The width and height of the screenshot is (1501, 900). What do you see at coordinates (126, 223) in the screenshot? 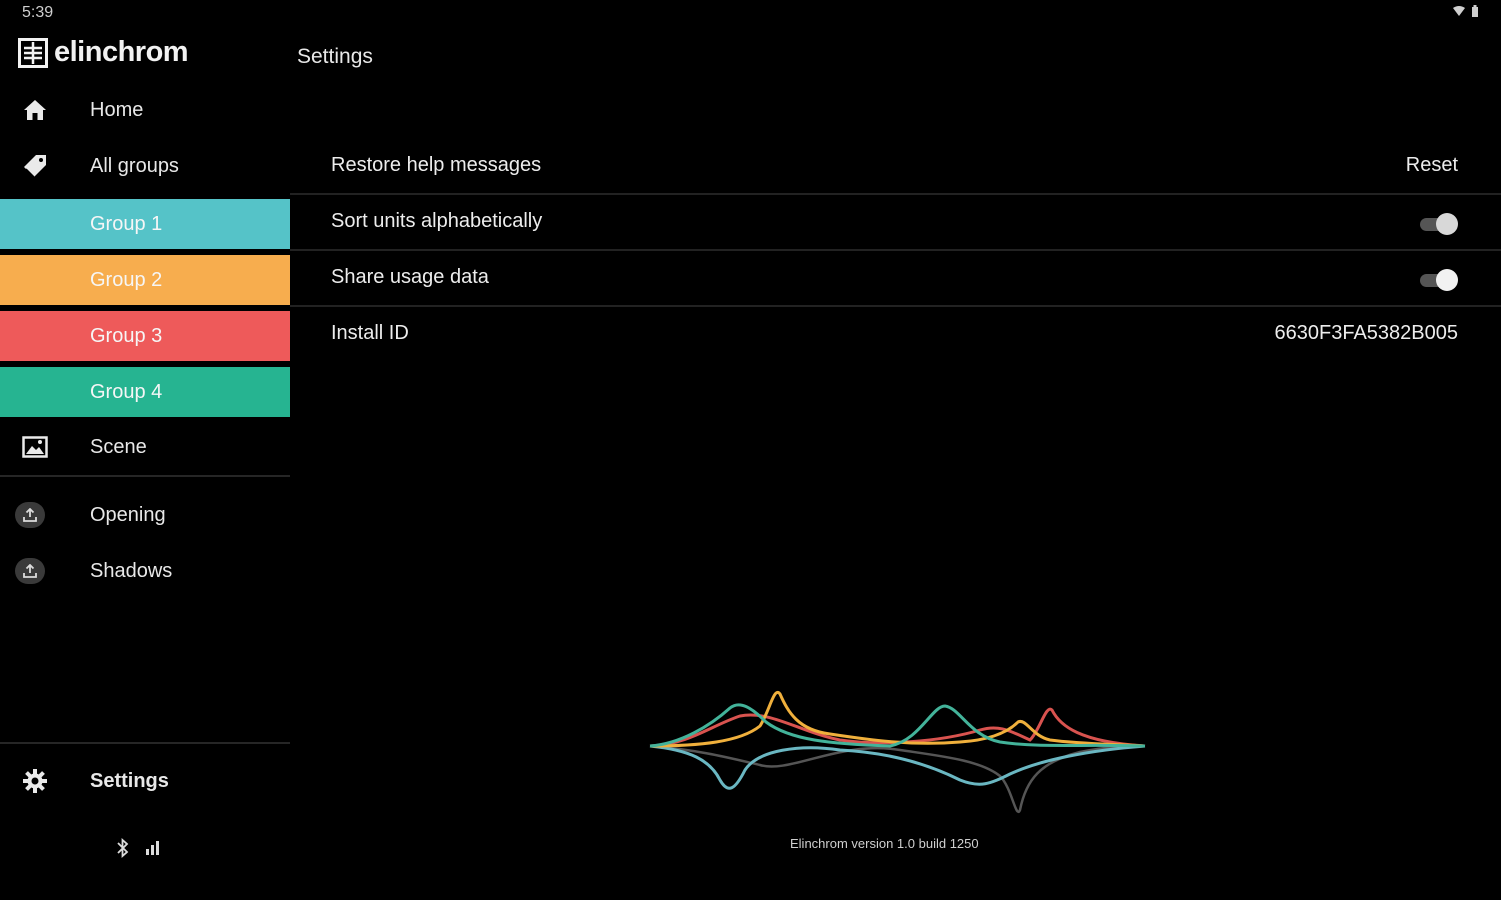
I see `group-label: Group 1` at bounding box center [126, 223].